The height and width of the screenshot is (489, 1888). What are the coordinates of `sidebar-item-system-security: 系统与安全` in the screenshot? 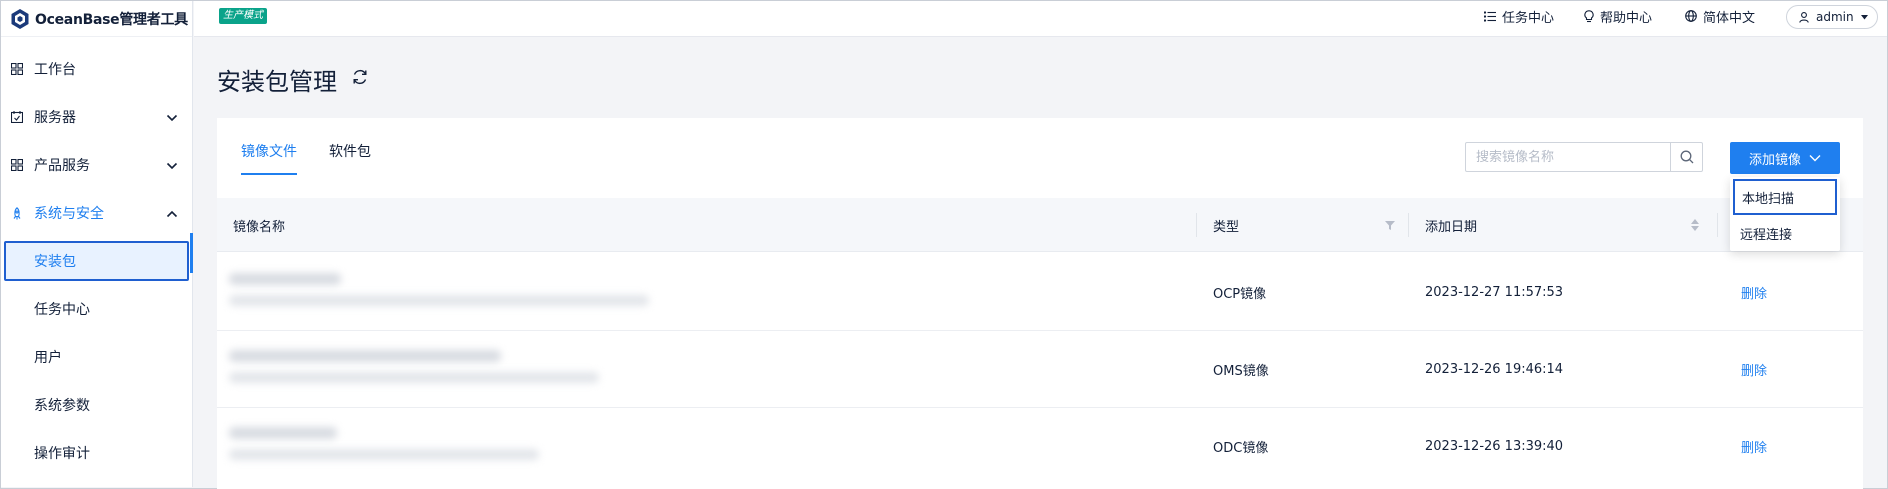 It's located at (96, 213).